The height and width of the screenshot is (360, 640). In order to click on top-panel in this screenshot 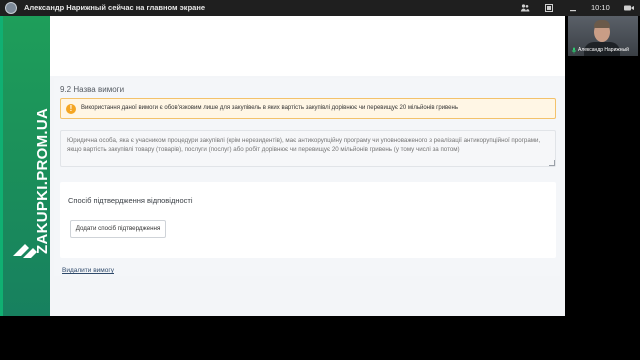, I will do `click(307, 46)`.